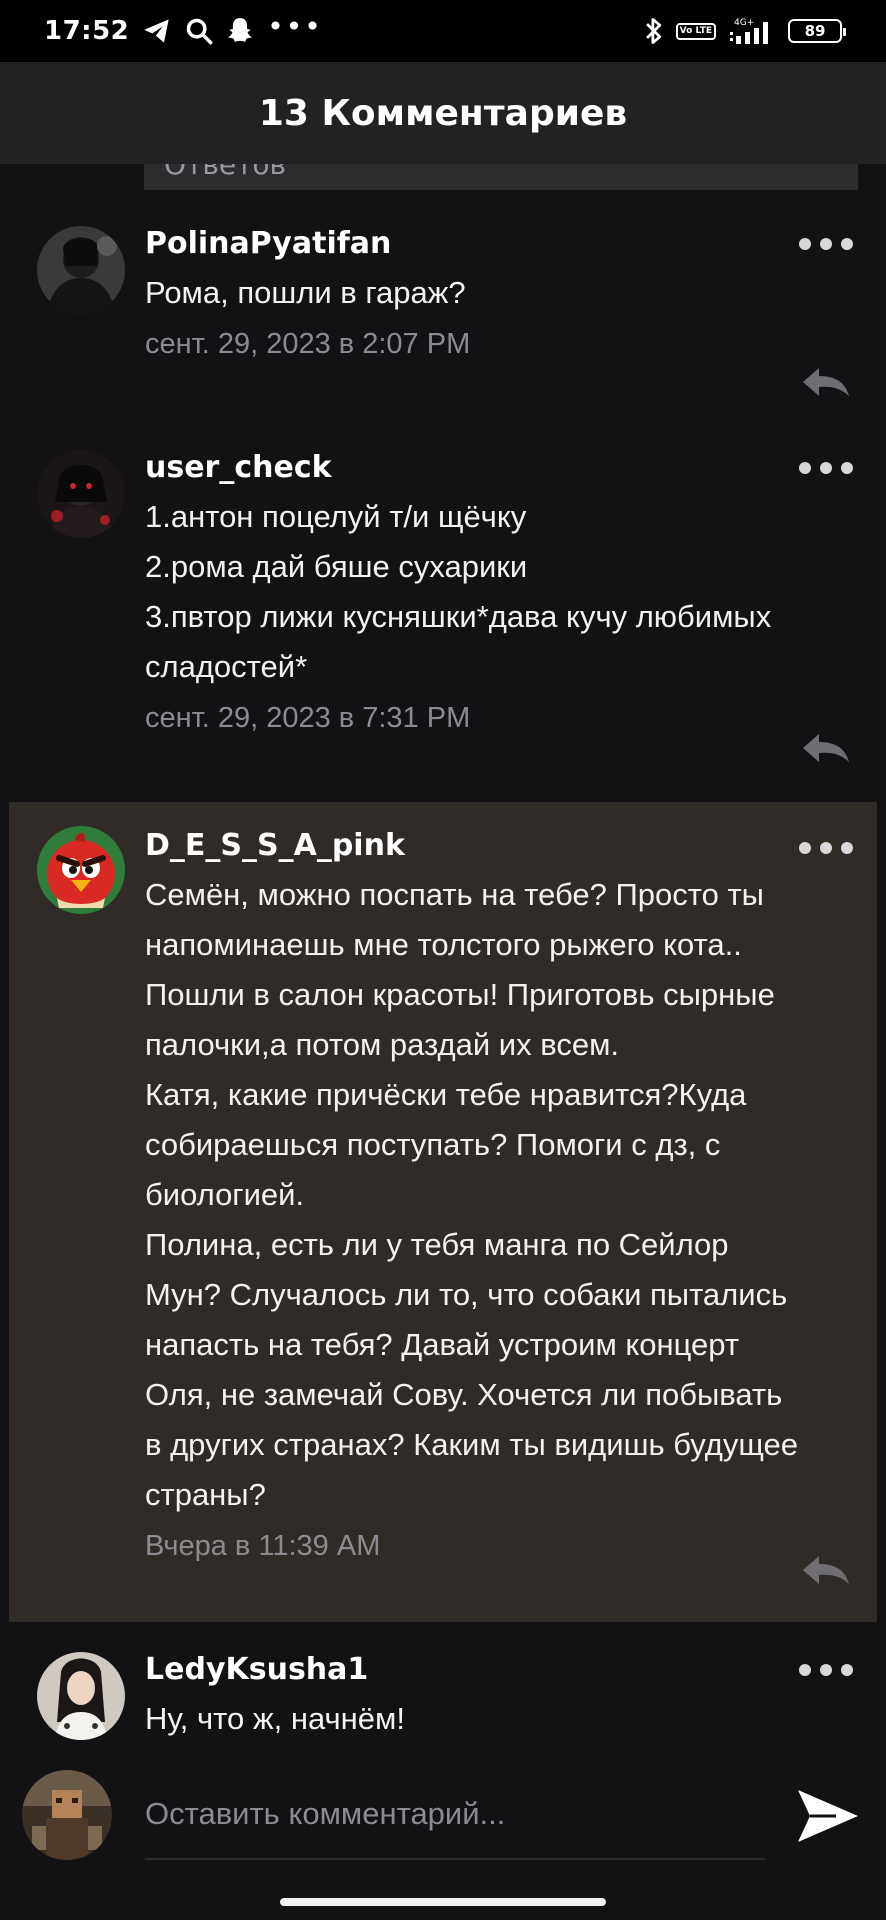 This screenshot has height=1920, width=886. What do you see at coordinates (305, 292) in the screenshot?
I see `comment-text: Рома, пошли в гараж?` at bounding box center [305, 292].